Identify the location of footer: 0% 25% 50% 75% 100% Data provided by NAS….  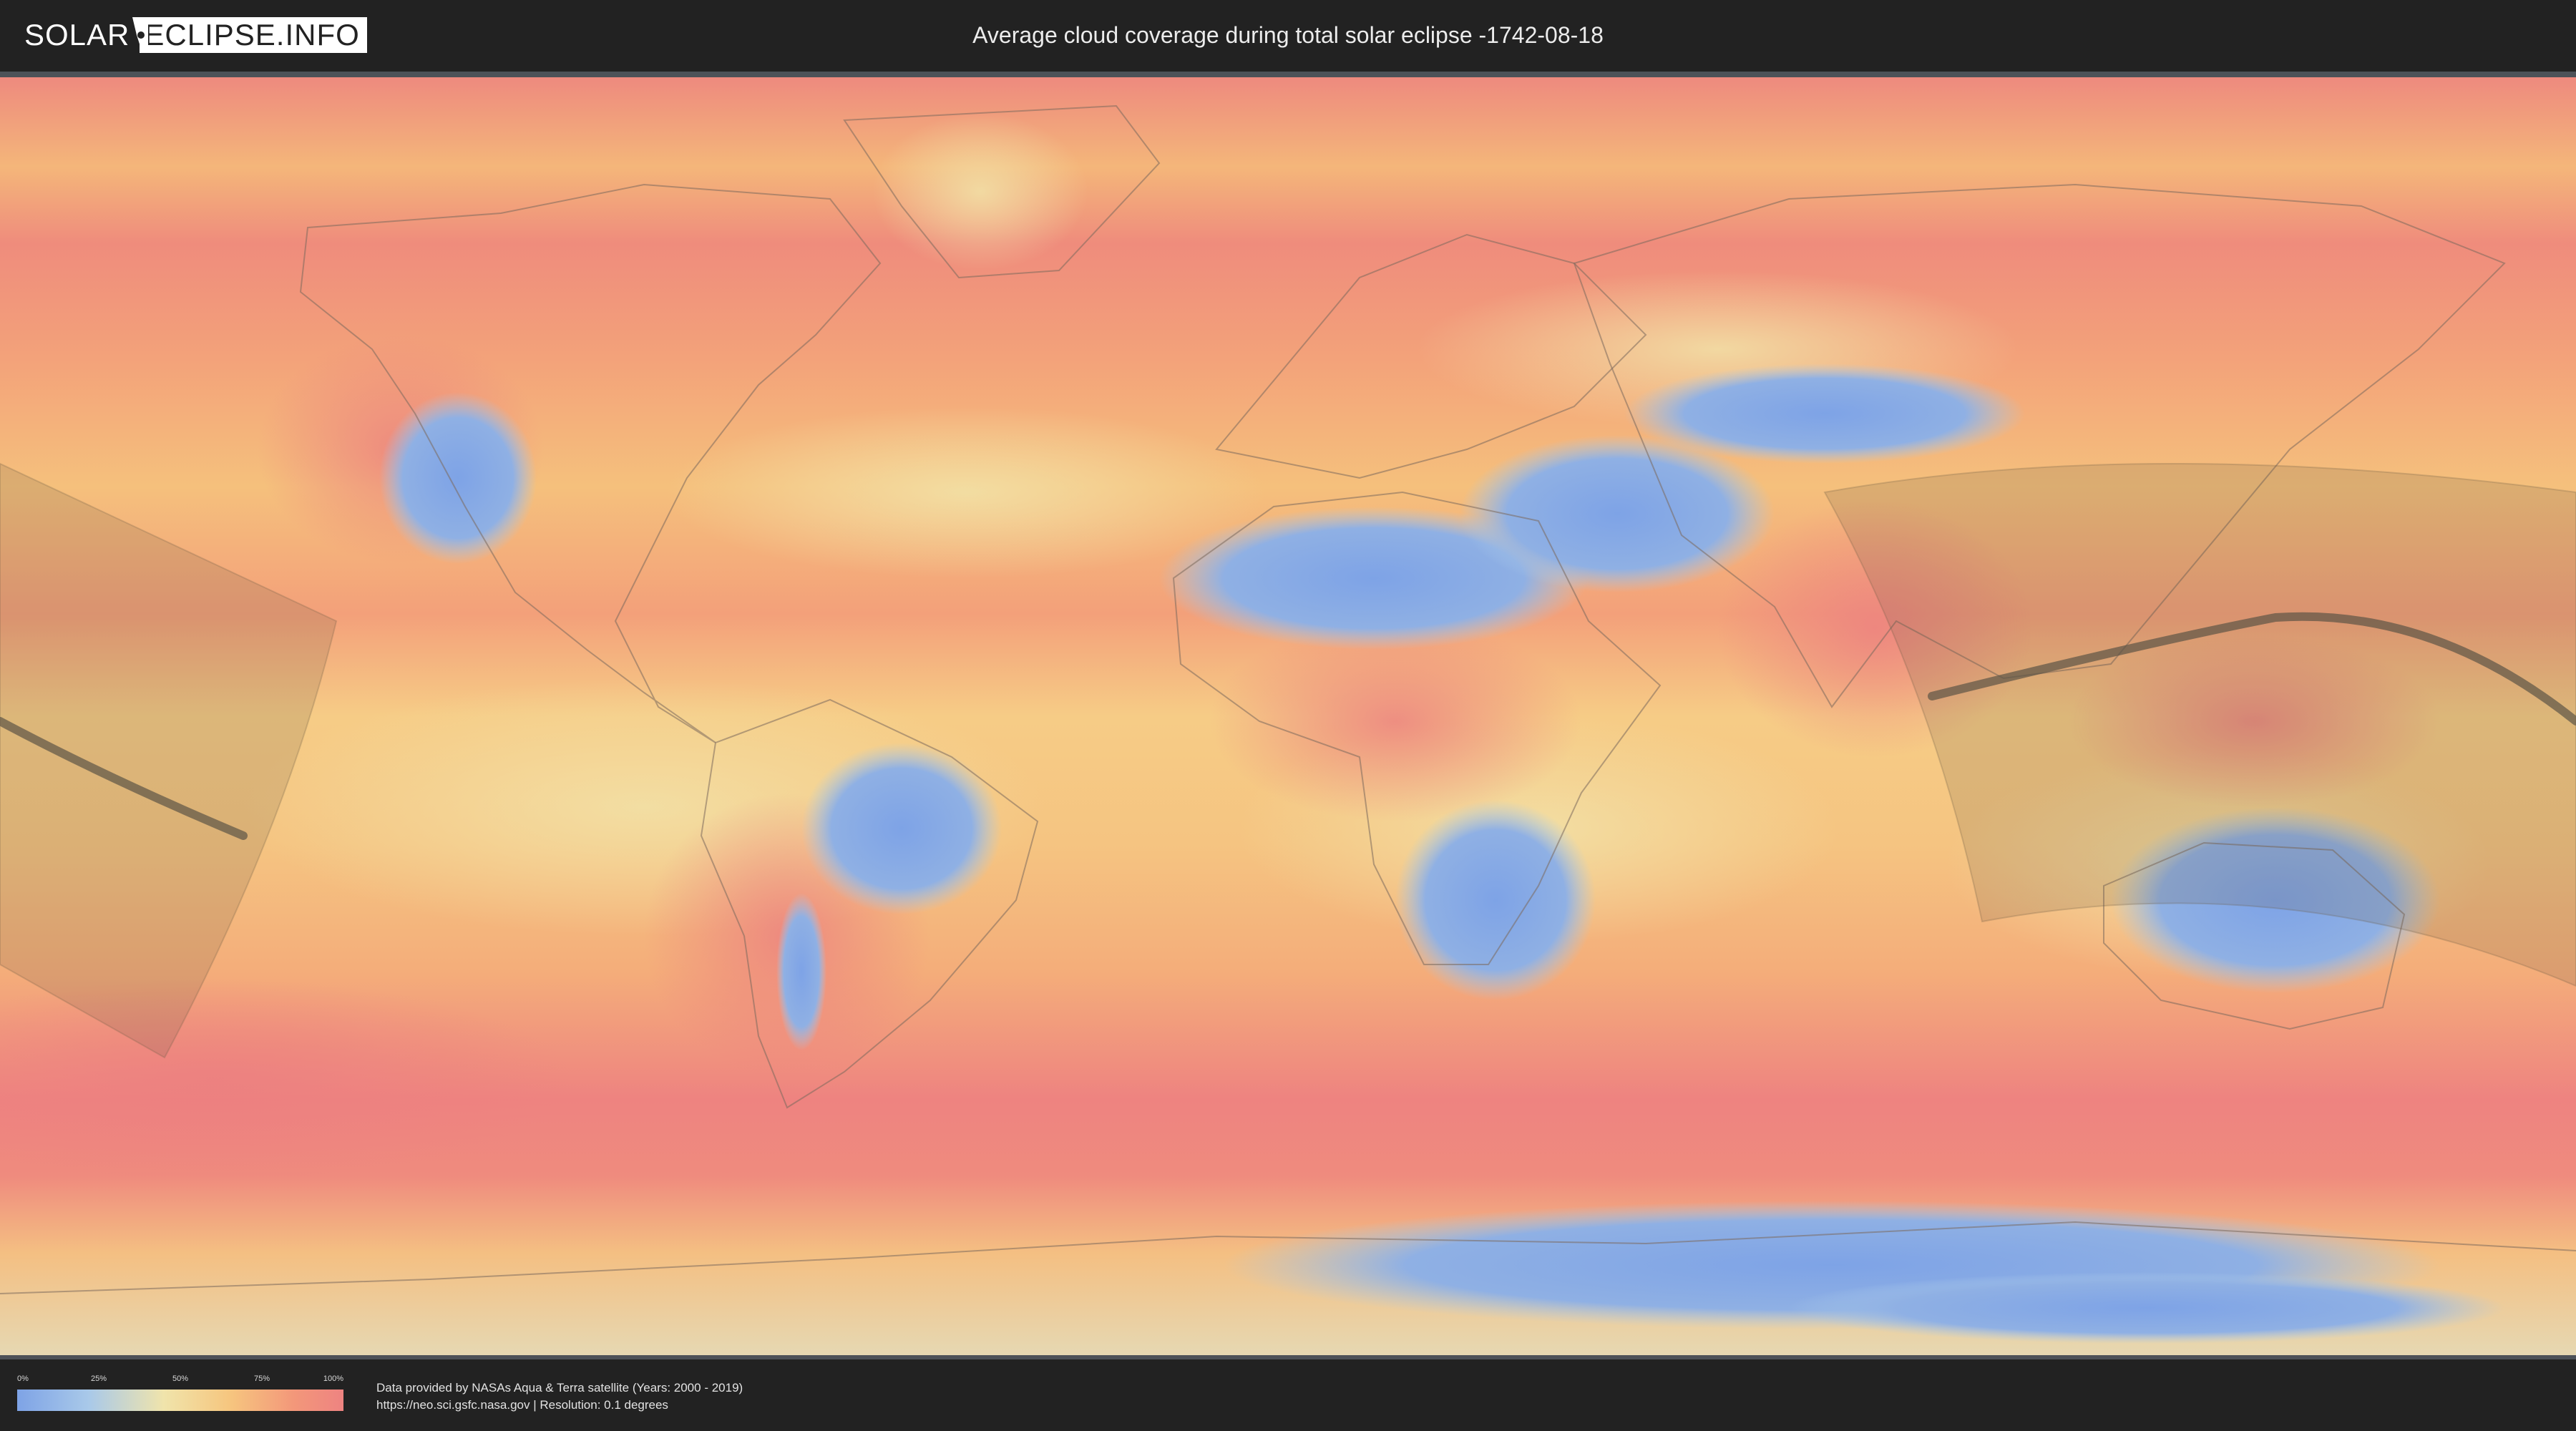
(1288, 1395).